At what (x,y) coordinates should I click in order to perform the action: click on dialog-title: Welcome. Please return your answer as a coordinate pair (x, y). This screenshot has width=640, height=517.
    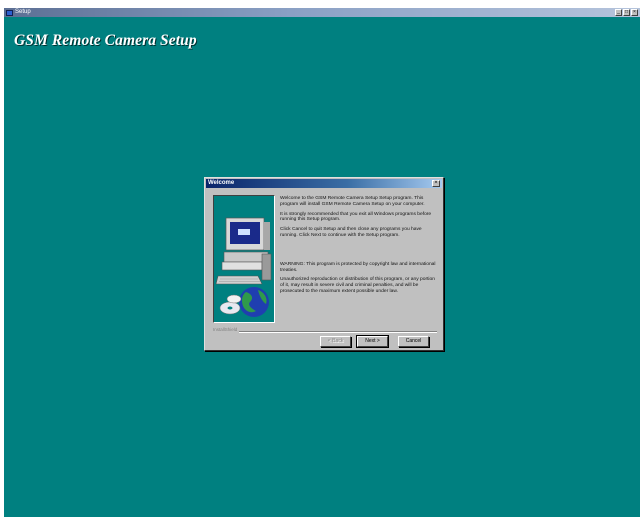
    Looking at the image, I should click on (221, 183).